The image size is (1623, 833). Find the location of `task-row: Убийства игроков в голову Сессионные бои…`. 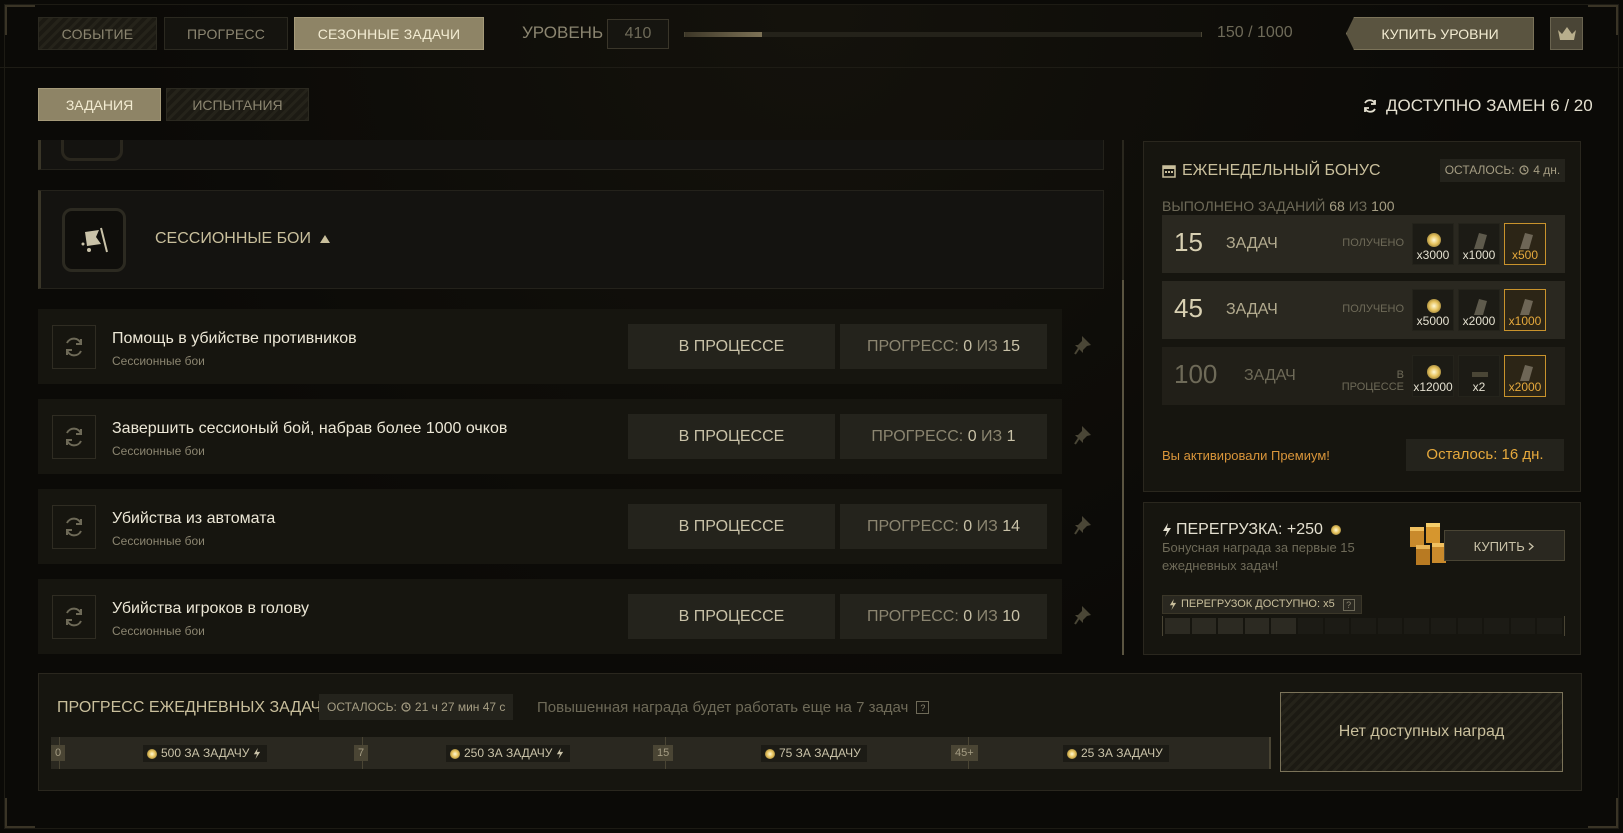

task-row: Убийства игроков в голову Сессионные бои… is located at coordinates (564, 616).